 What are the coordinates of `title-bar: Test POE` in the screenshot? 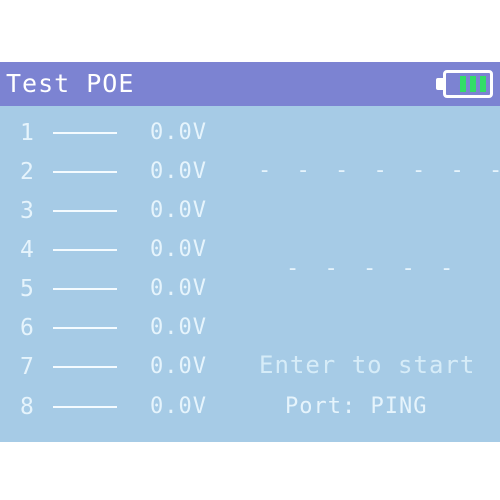 It's located at (250, 84).